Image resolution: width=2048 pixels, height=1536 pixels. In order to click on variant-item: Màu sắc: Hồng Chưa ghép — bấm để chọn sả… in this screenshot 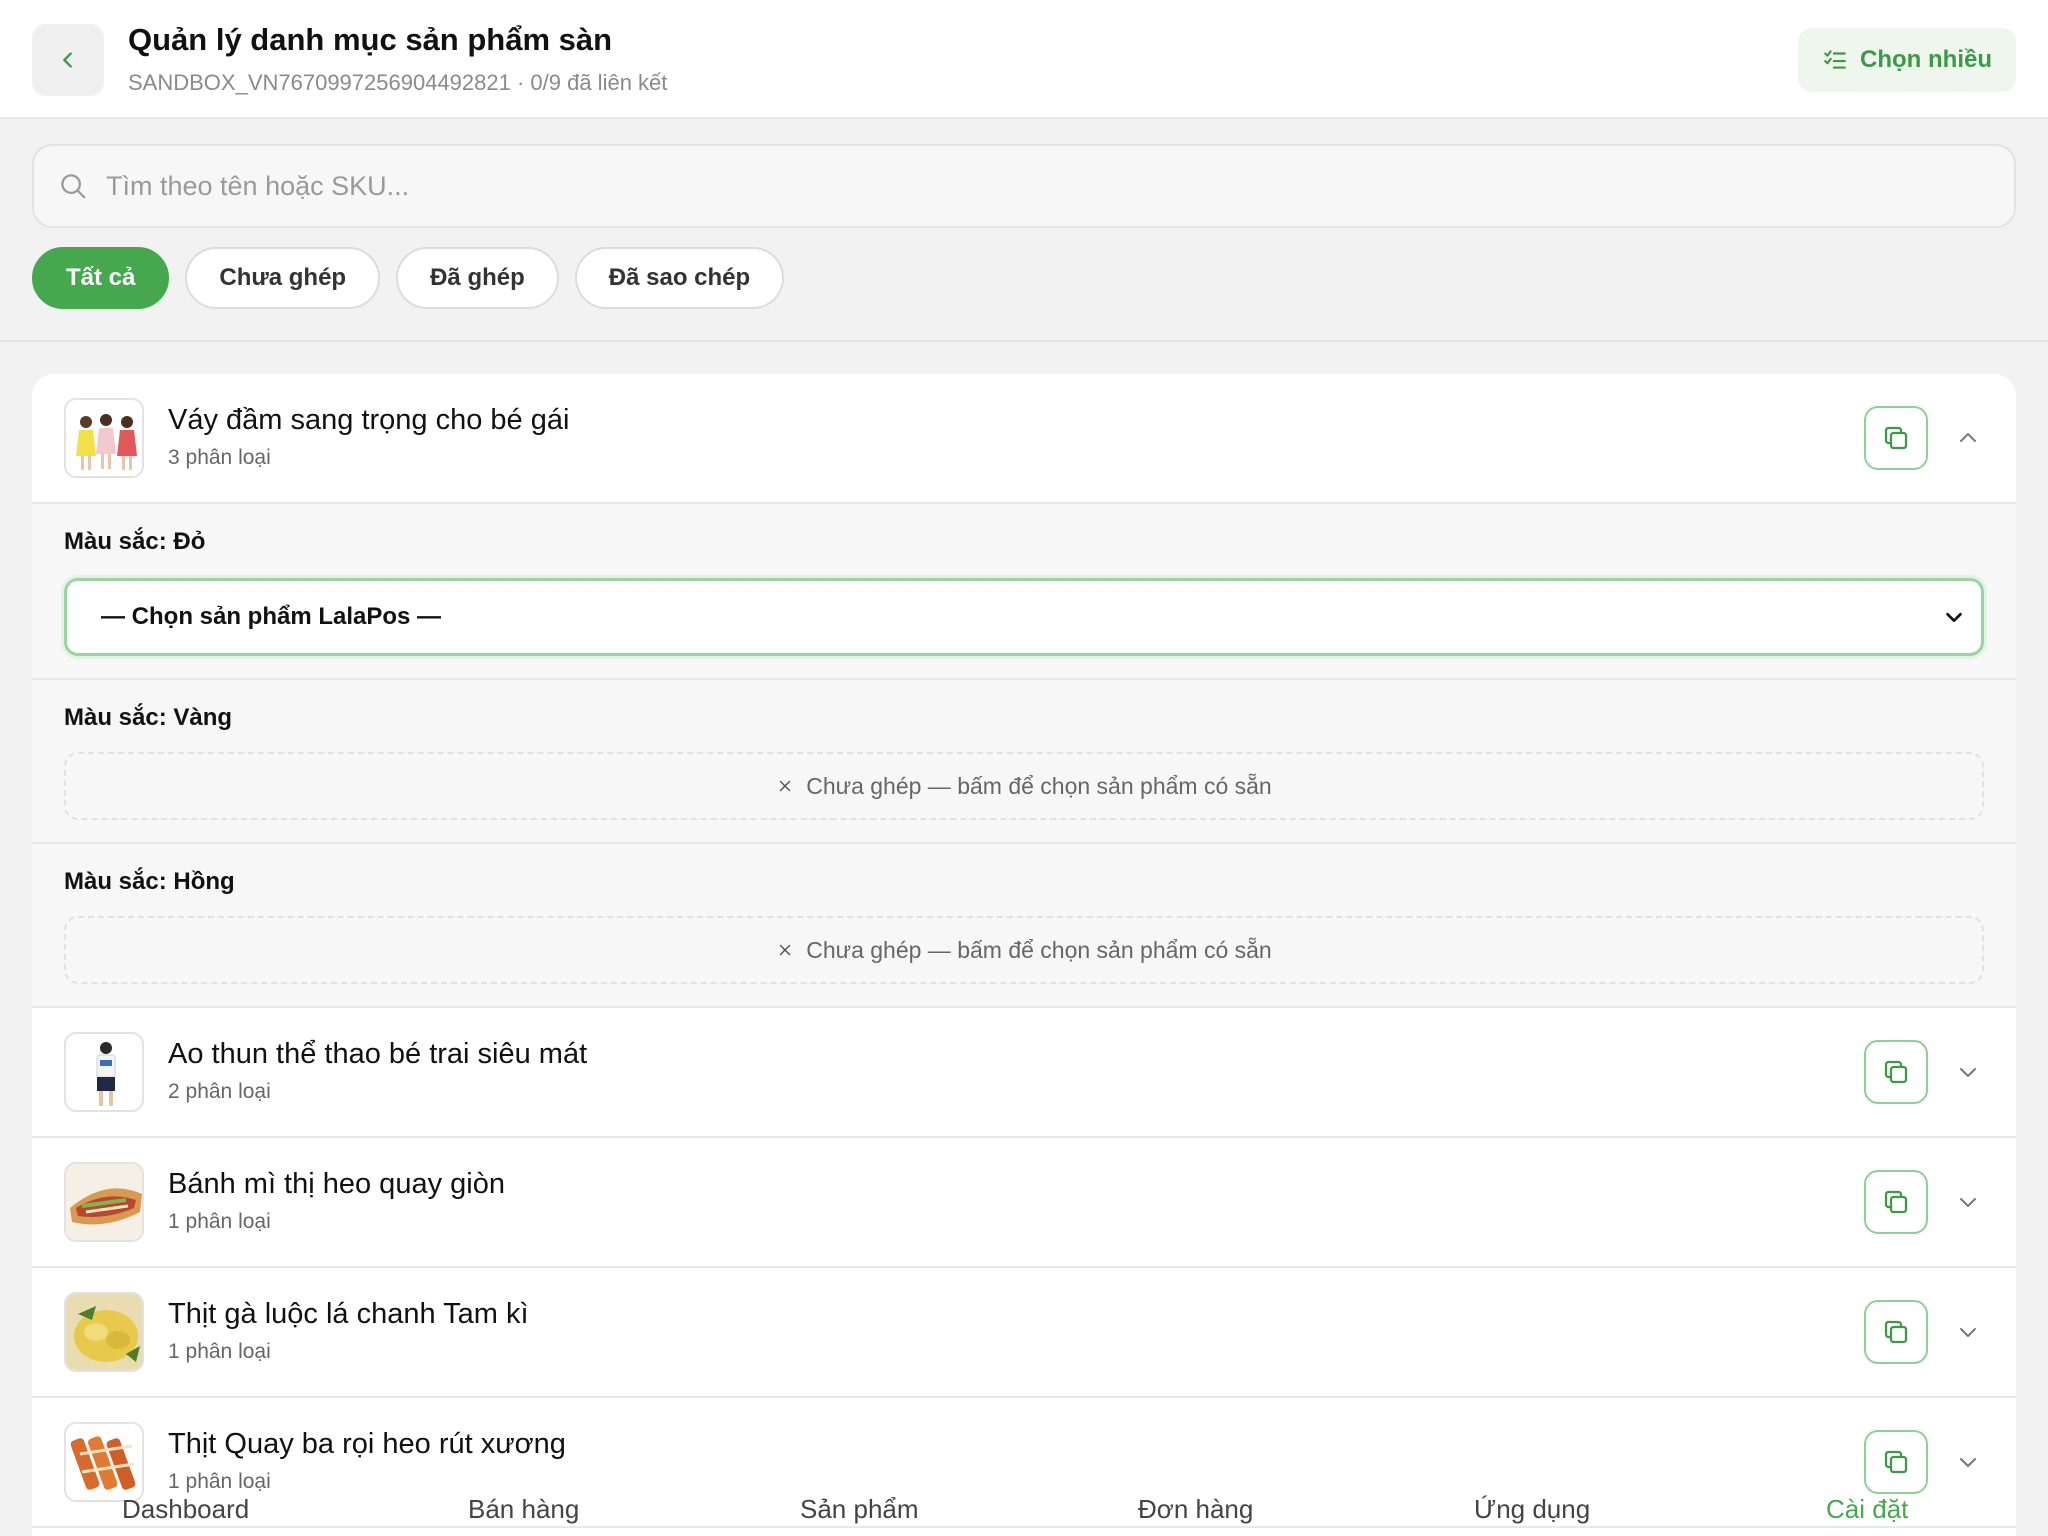, I will do `click(1024, 926)`.